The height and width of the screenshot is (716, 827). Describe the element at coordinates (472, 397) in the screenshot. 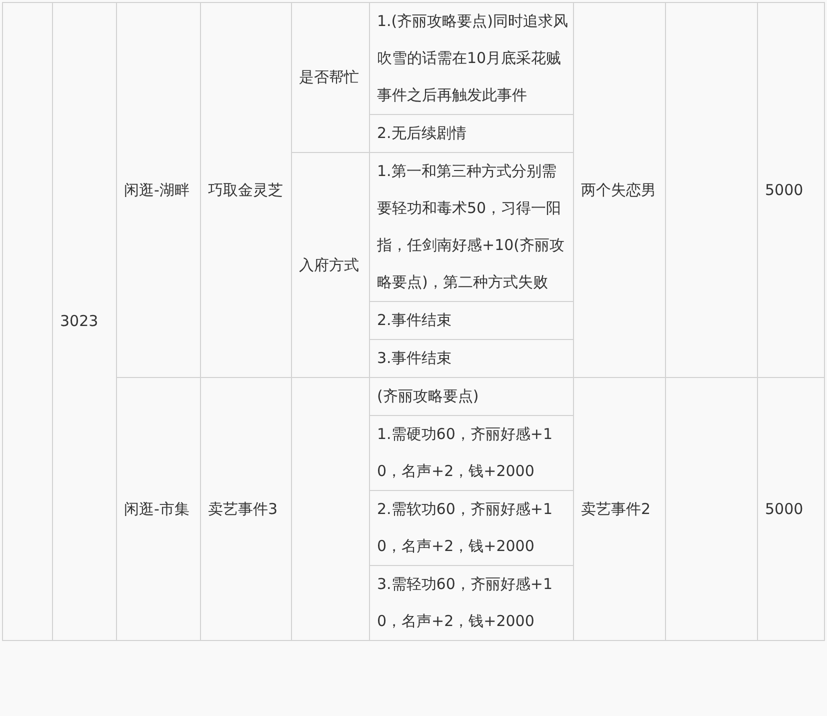

I see `table-cell: (齐丽攻略要点)` at that location.